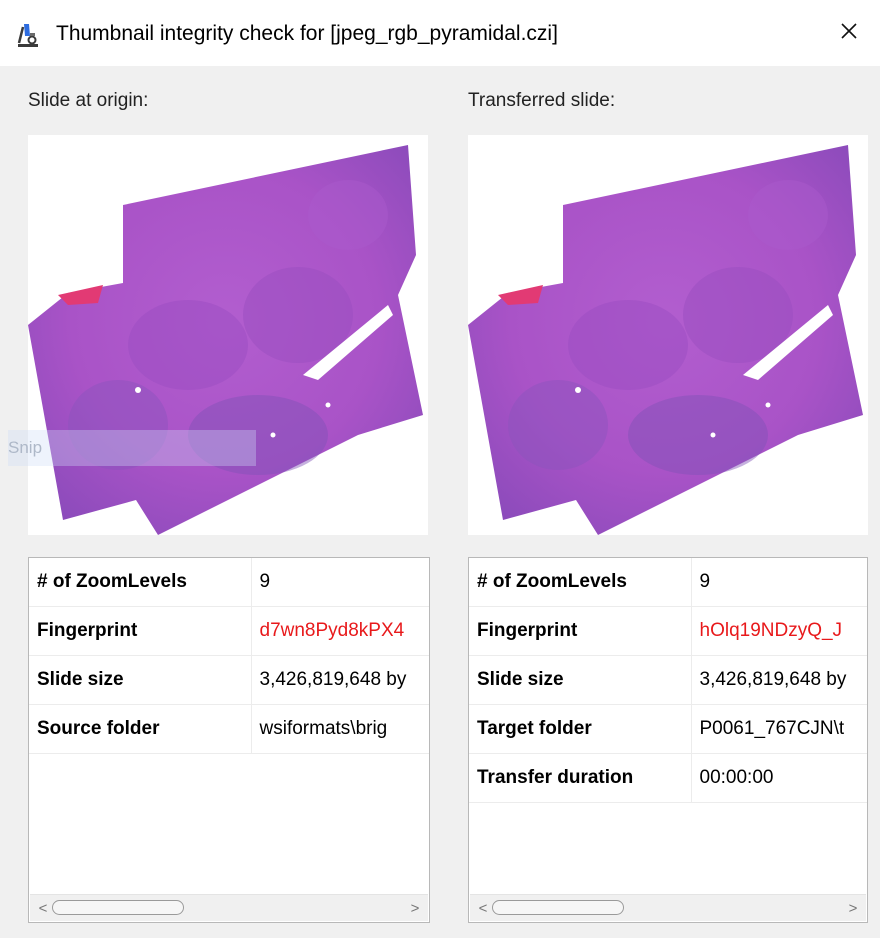 This screenshot has width=880, height=938. I want to click on snip-overlay-ghost: Snip, so click(132, 448).